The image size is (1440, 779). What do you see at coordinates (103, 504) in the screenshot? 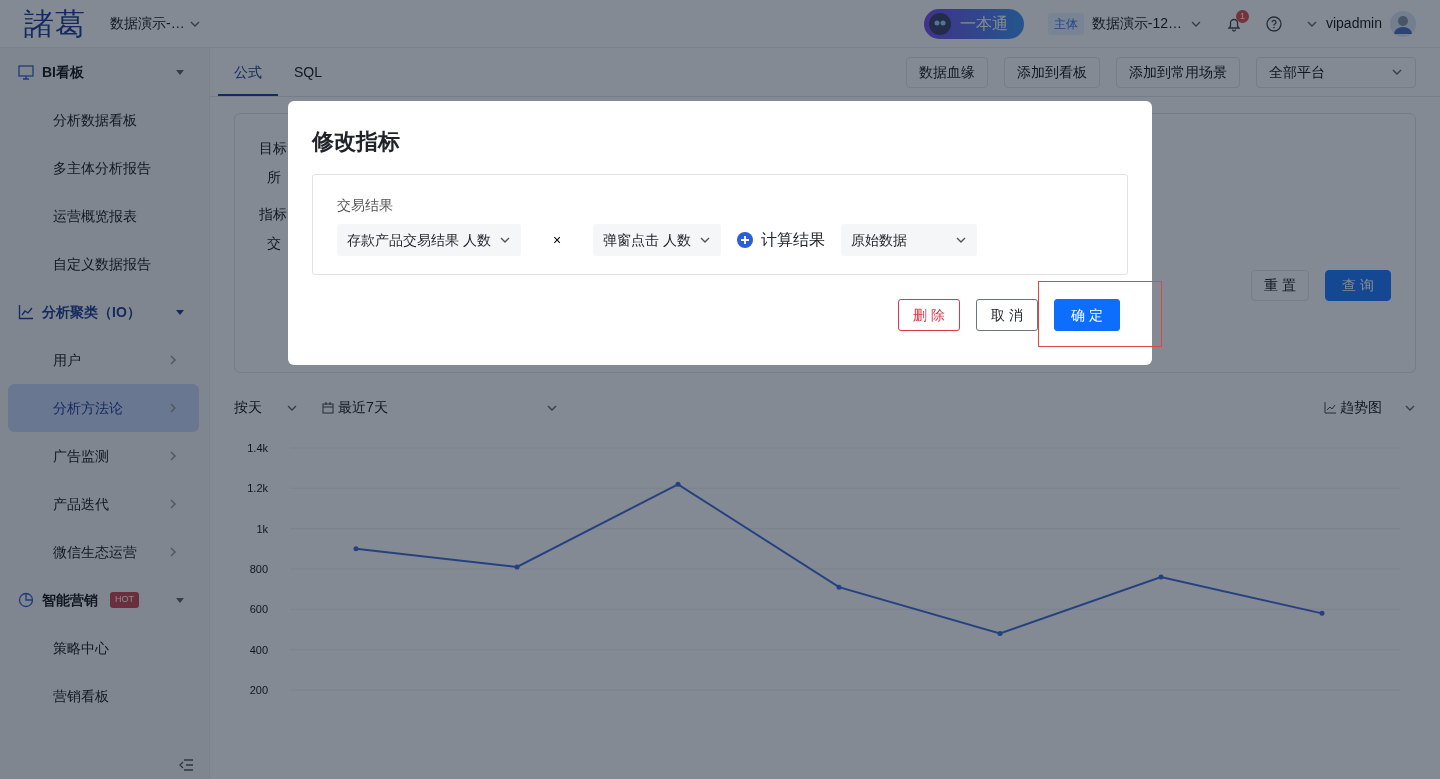
I see `sidebar-item: 产品迭代` at bounding box center [103, 504].